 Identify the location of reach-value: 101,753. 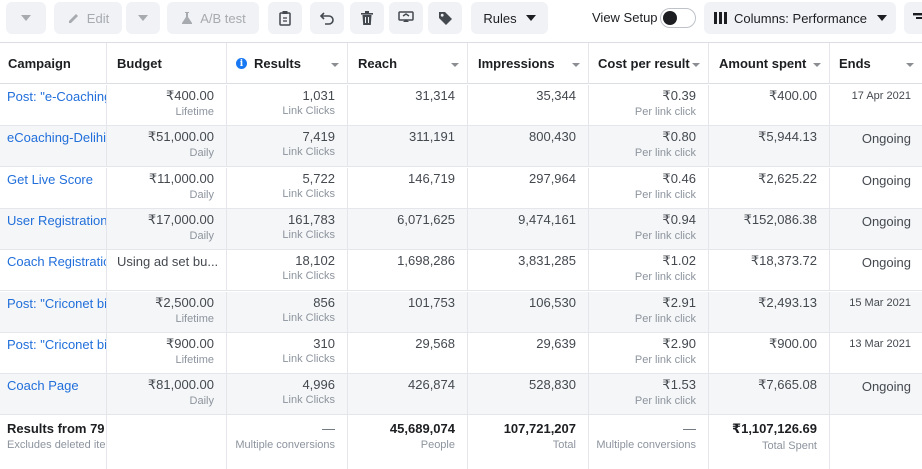
(431, 302).